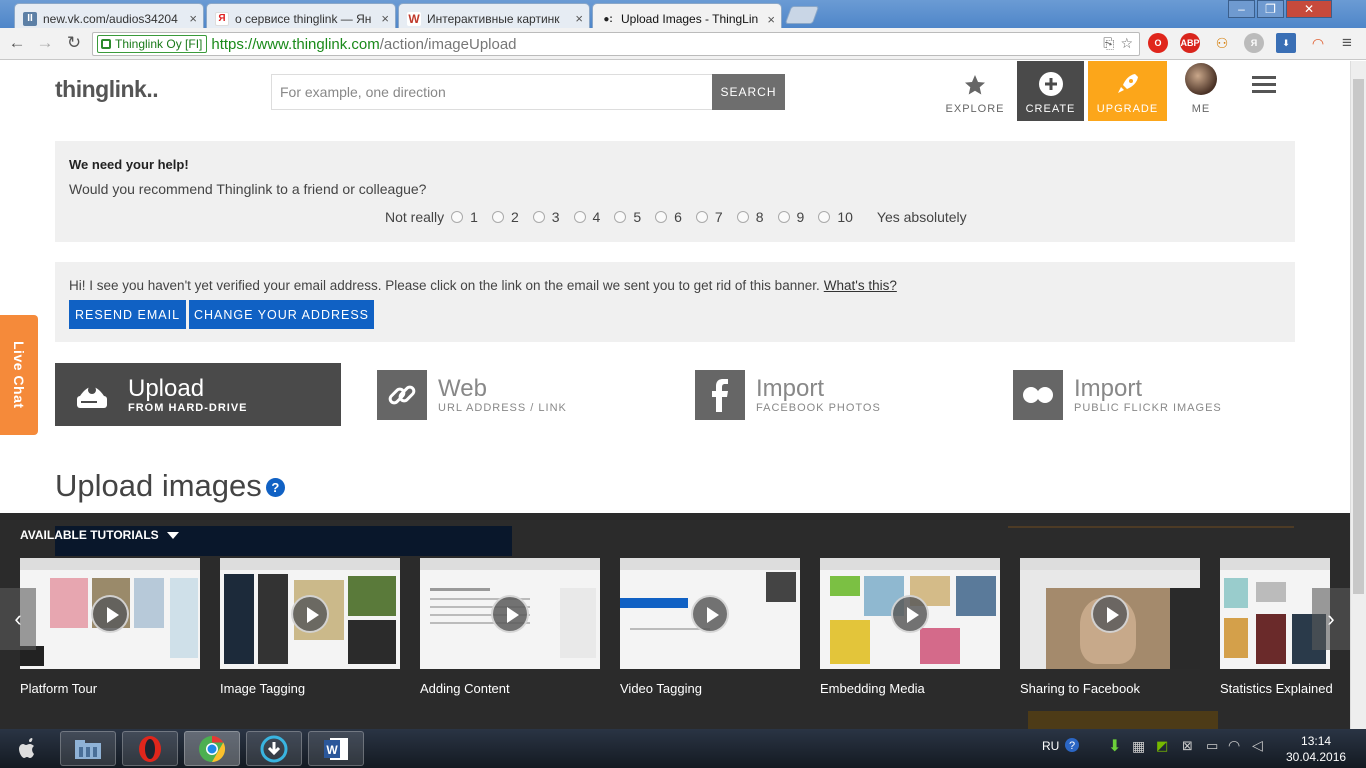 The height and width of the screenshot is (768, 1366). I want to click on thinglink-icon: ●:, so click(608, 19).